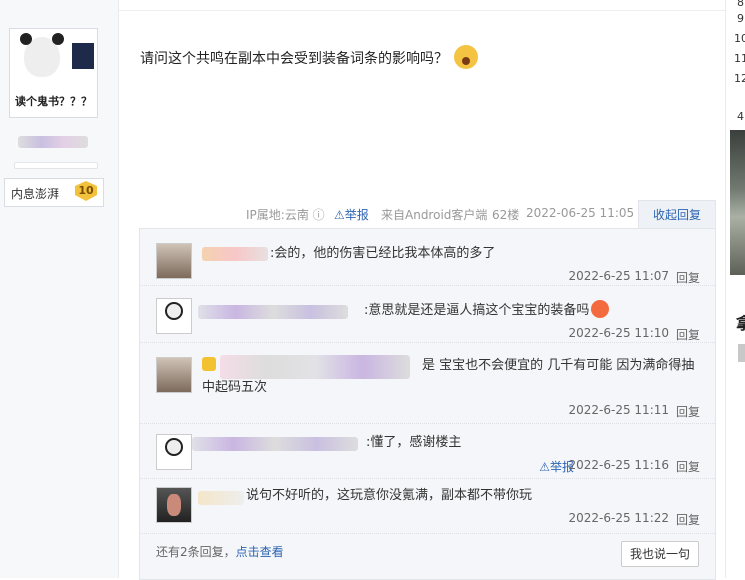  I want to click on top-divider, so click(422, 10).